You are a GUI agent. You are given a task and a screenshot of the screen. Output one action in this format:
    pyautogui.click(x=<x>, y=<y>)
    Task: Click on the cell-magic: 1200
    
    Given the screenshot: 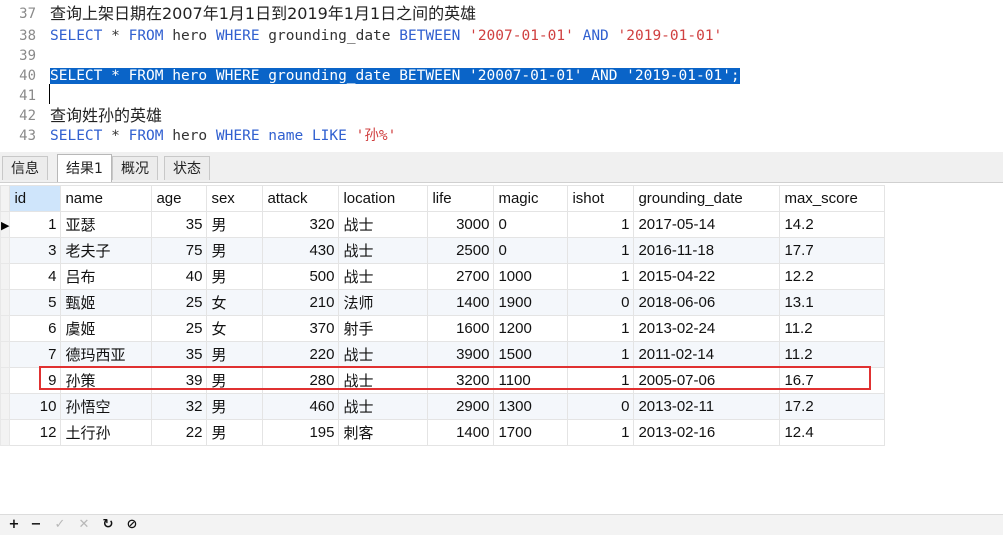 What is the action you would take?
    pyautogui.click(x=531, y=328)
    